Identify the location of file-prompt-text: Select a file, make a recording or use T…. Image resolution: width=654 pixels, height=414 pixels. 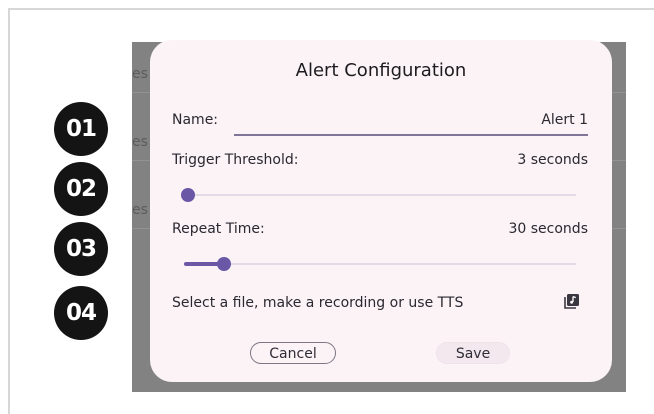
(318, 303).